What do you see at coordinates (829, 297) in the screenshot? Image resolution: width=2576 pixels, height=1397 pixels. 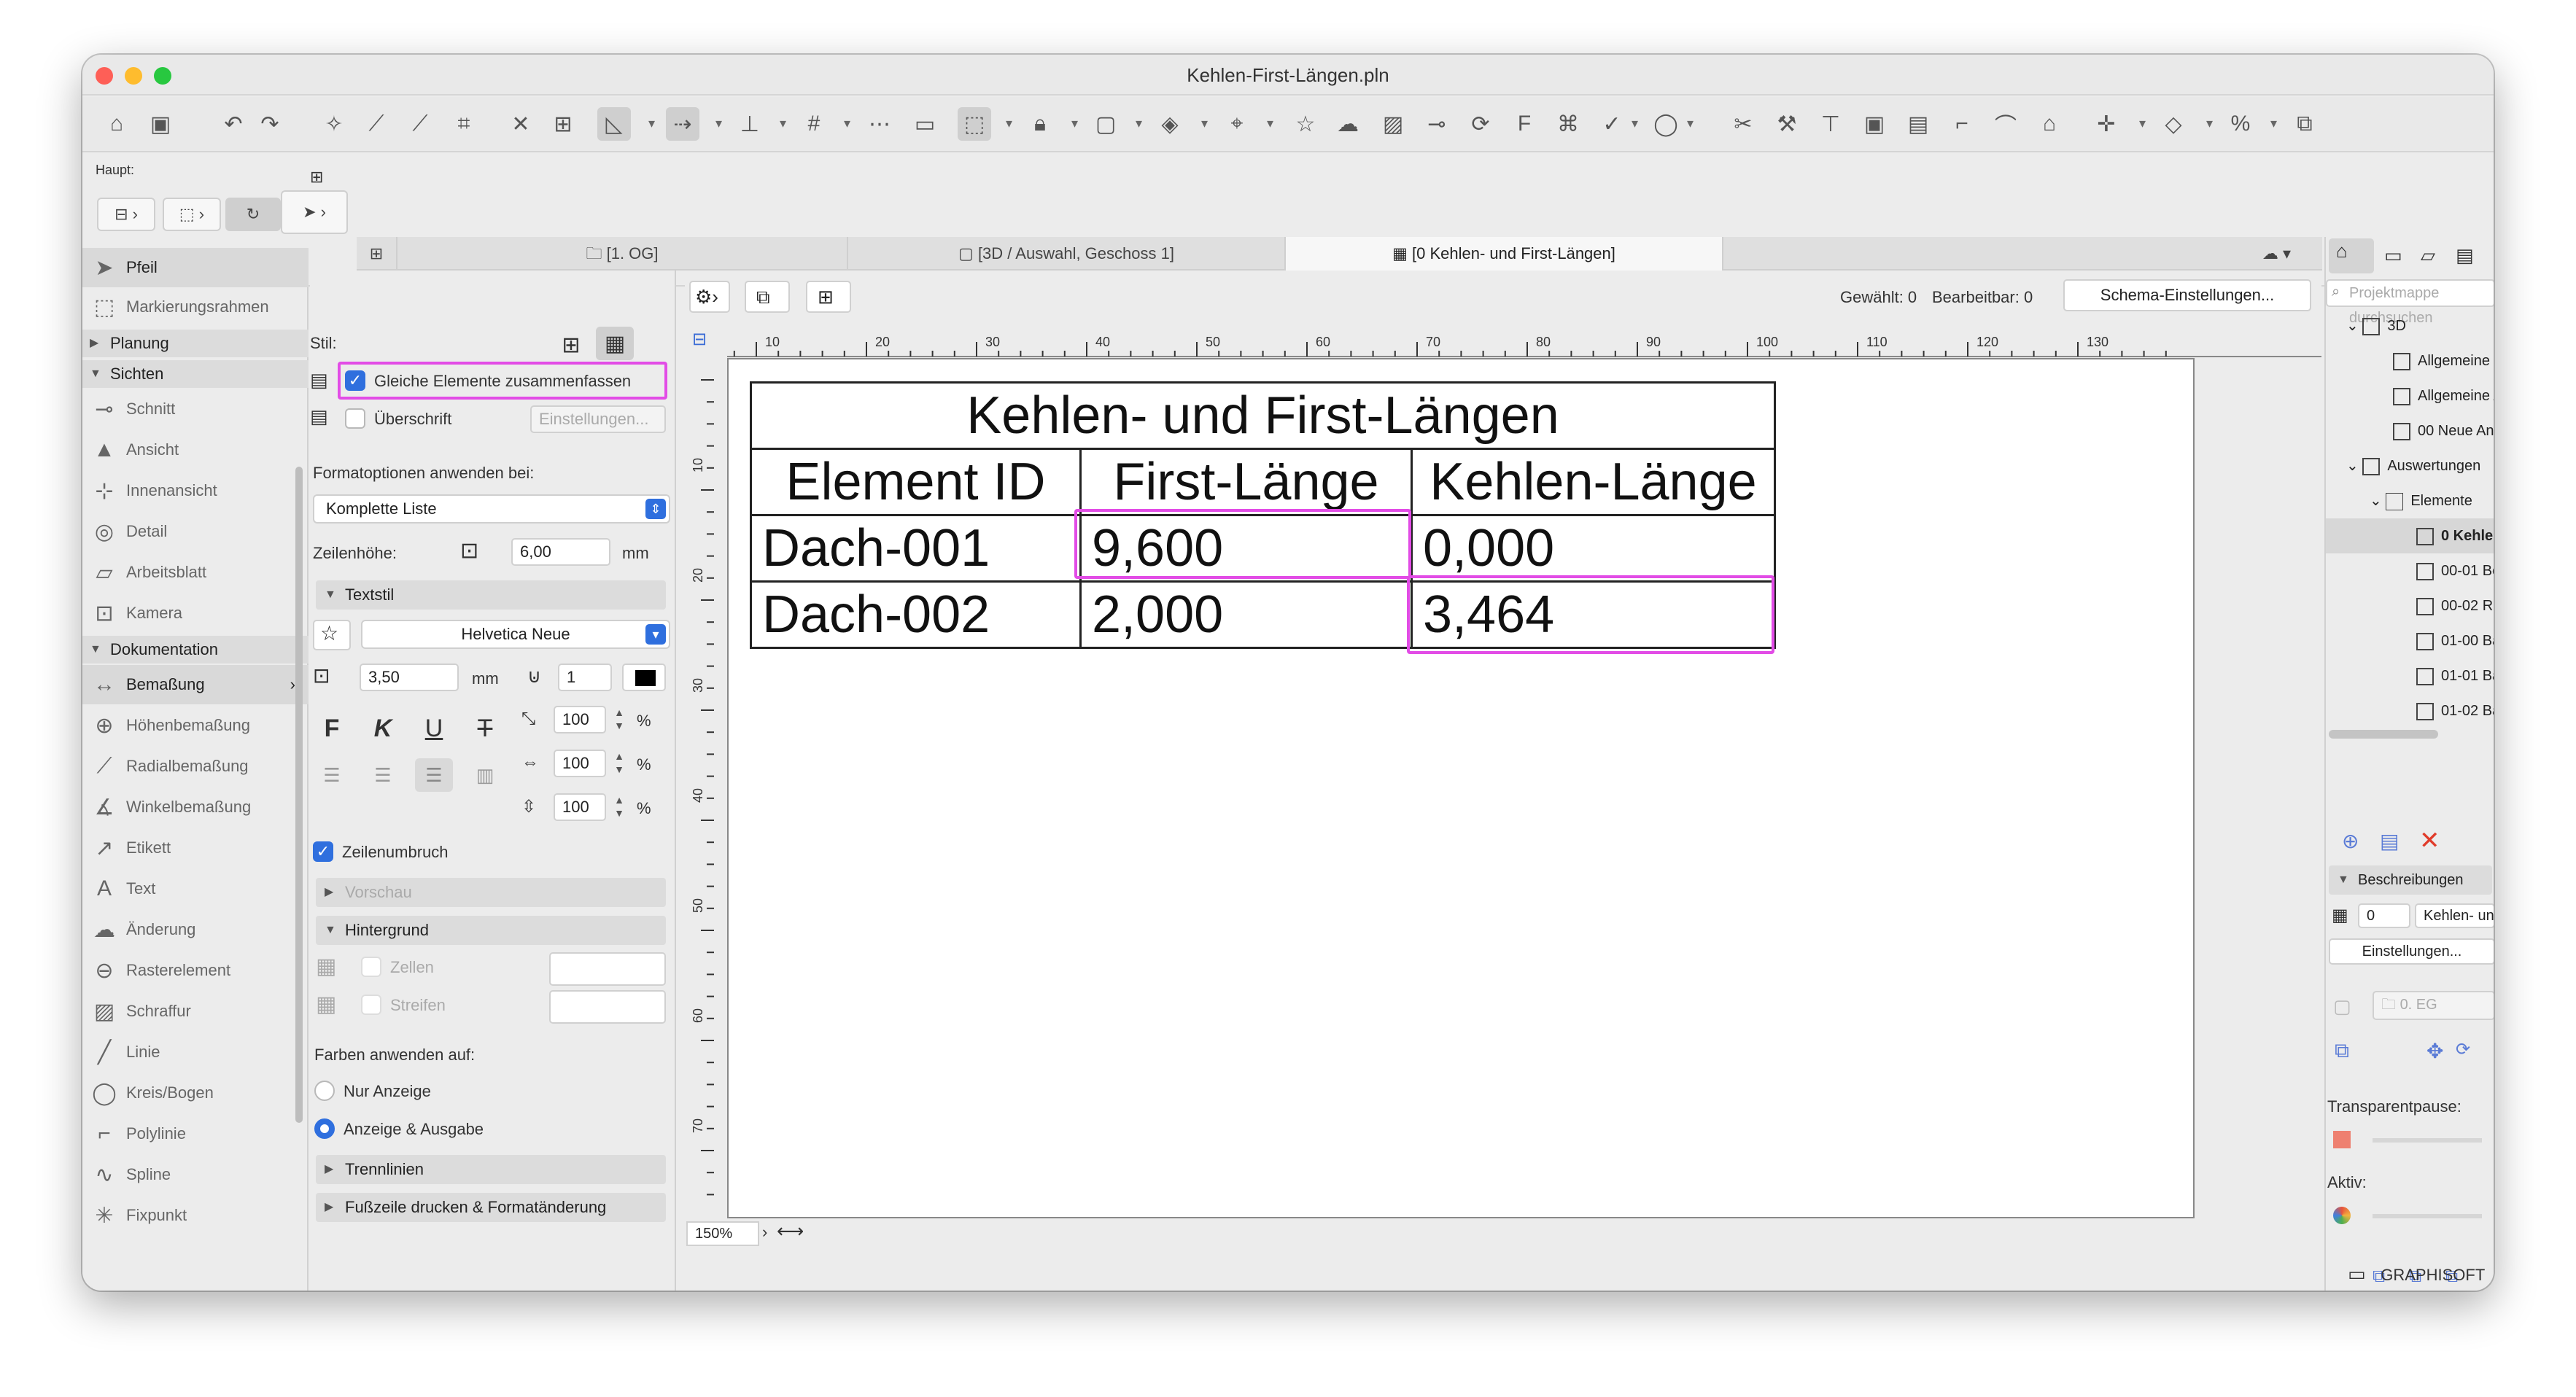 I see `scheme-icon: ⊞` at bounding box center [829, 297].